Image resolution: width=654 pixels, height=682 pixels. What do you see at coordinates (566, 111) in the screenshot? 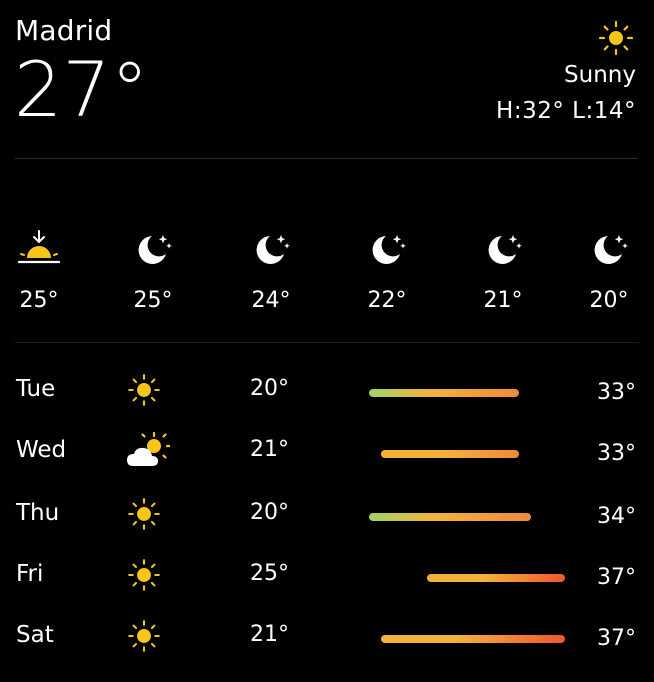
I see `high-low-text: H:32° L:14°` at bounding box center [566, 111].